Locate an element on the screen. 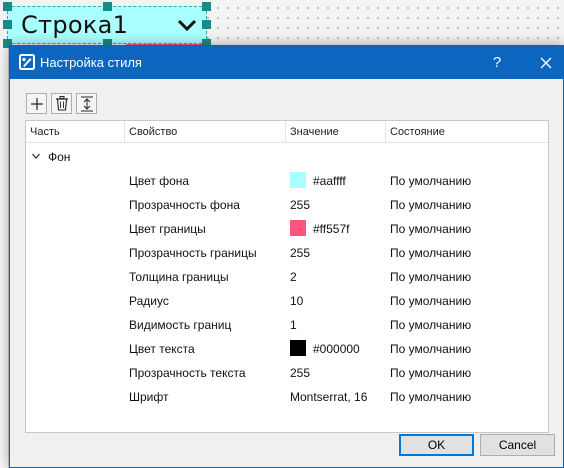  property-name: Радиус is located at coordinates (149, 301).